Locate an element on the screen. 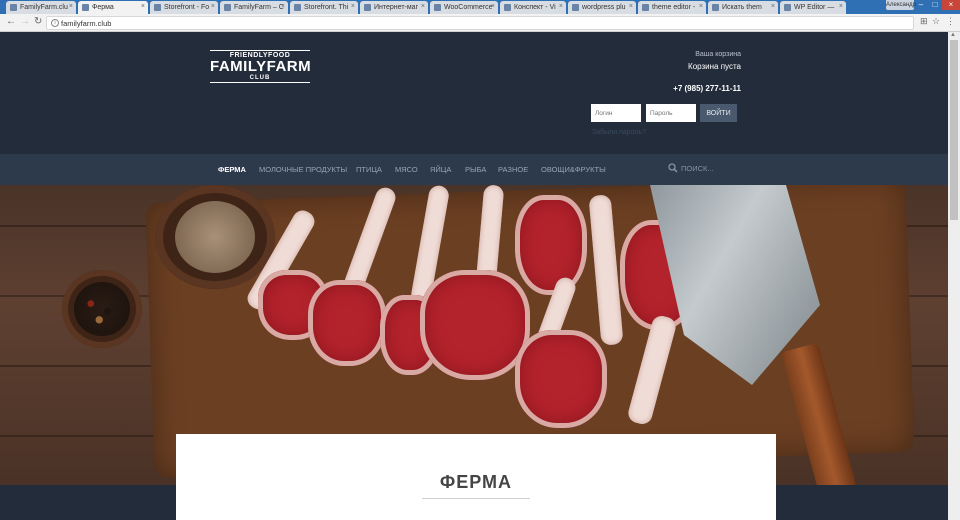 This screenshot has height=520, width=960. logo-name: FAMILYFARM is located at coordinates (261, 66).